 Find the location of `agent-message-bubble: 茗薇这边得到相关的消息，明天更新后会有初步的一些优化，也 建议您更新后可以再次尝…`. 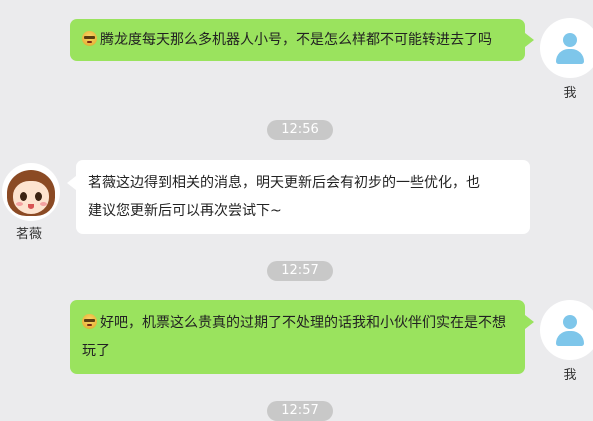

agent-message-bubble: 茗薇这边得到相关的消息，明天更新后会有初步的一些优化，也 建议您更新后可以再次尝… is located at coordinates (303, 197).